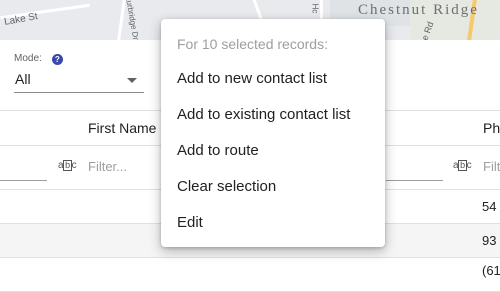 The height and width of the screenshot is (292, 500). I want to click on column-header-phone: Ph, so click(491, 128).